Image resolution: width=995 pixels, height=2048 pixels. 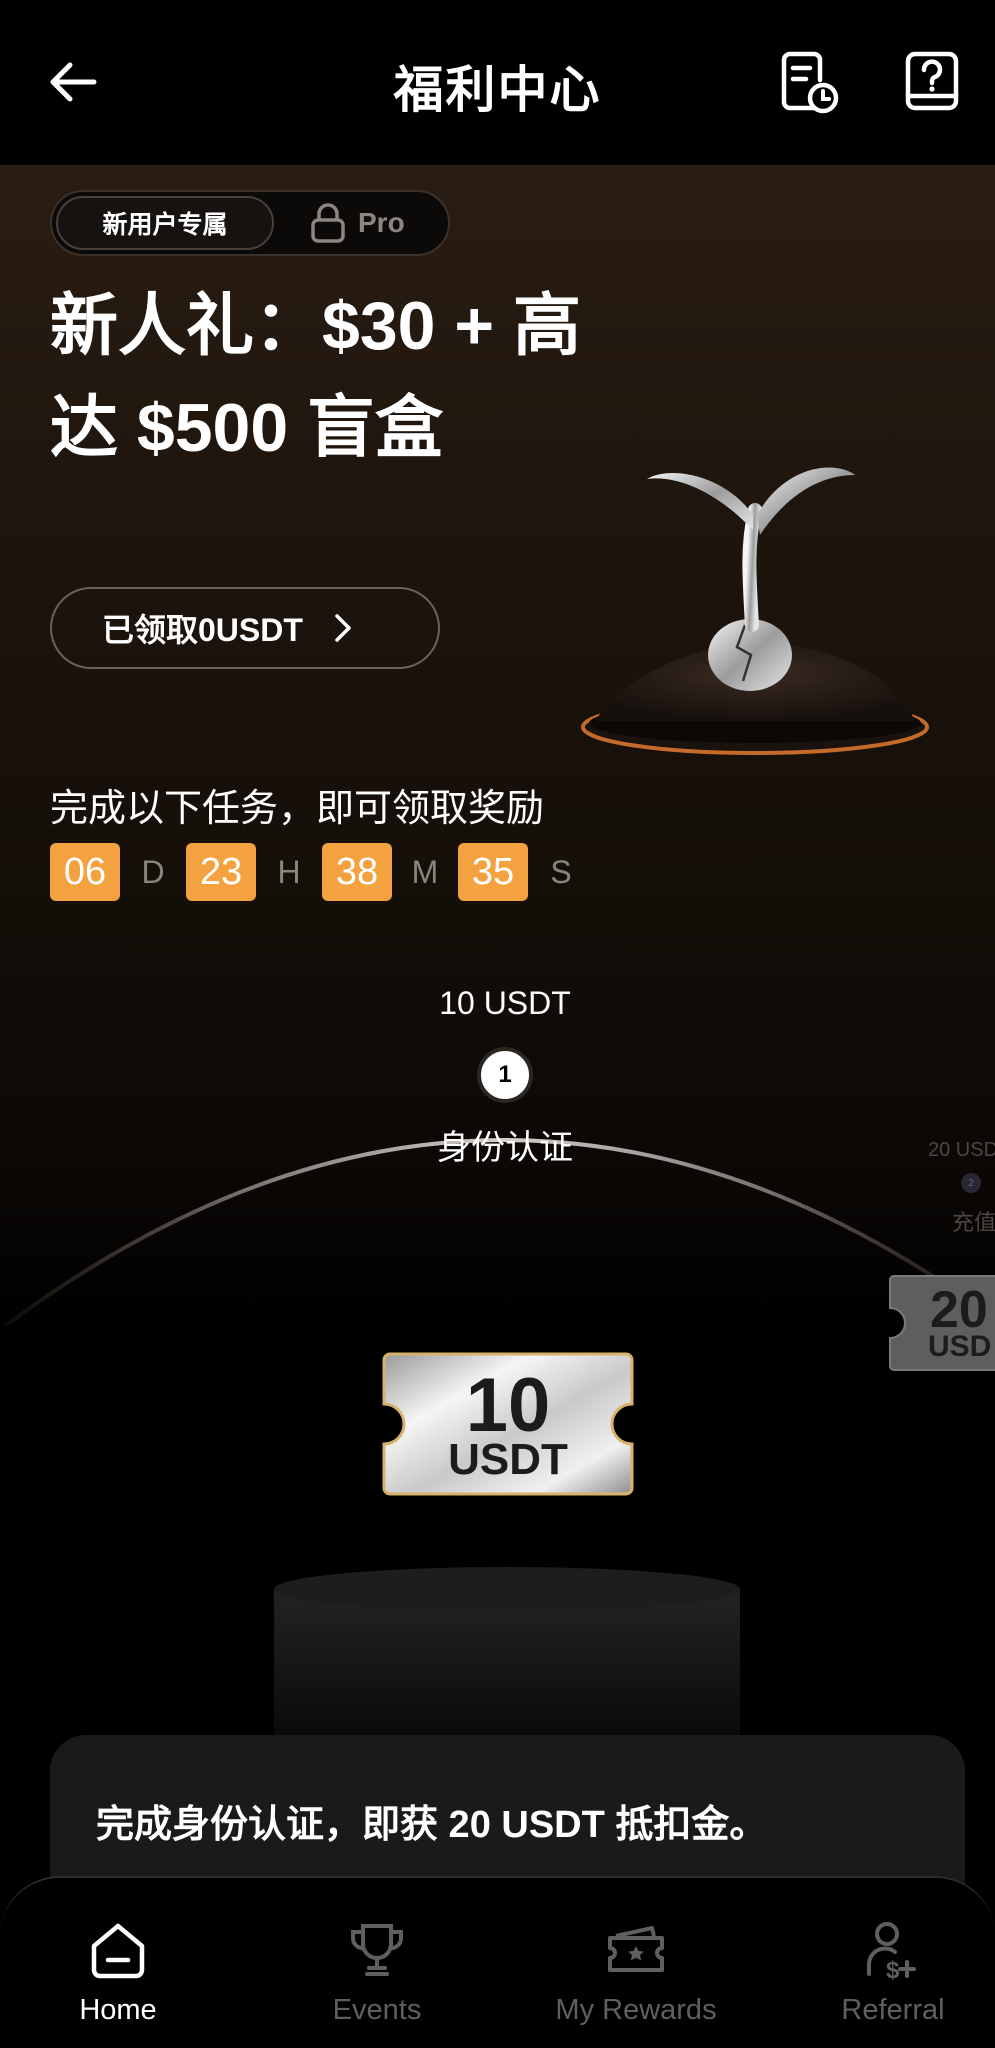 What do you see at coordinates (973, 1222) in the screenshot?
I see `step-2-label: 充值` at bounding box center [973, 1222].